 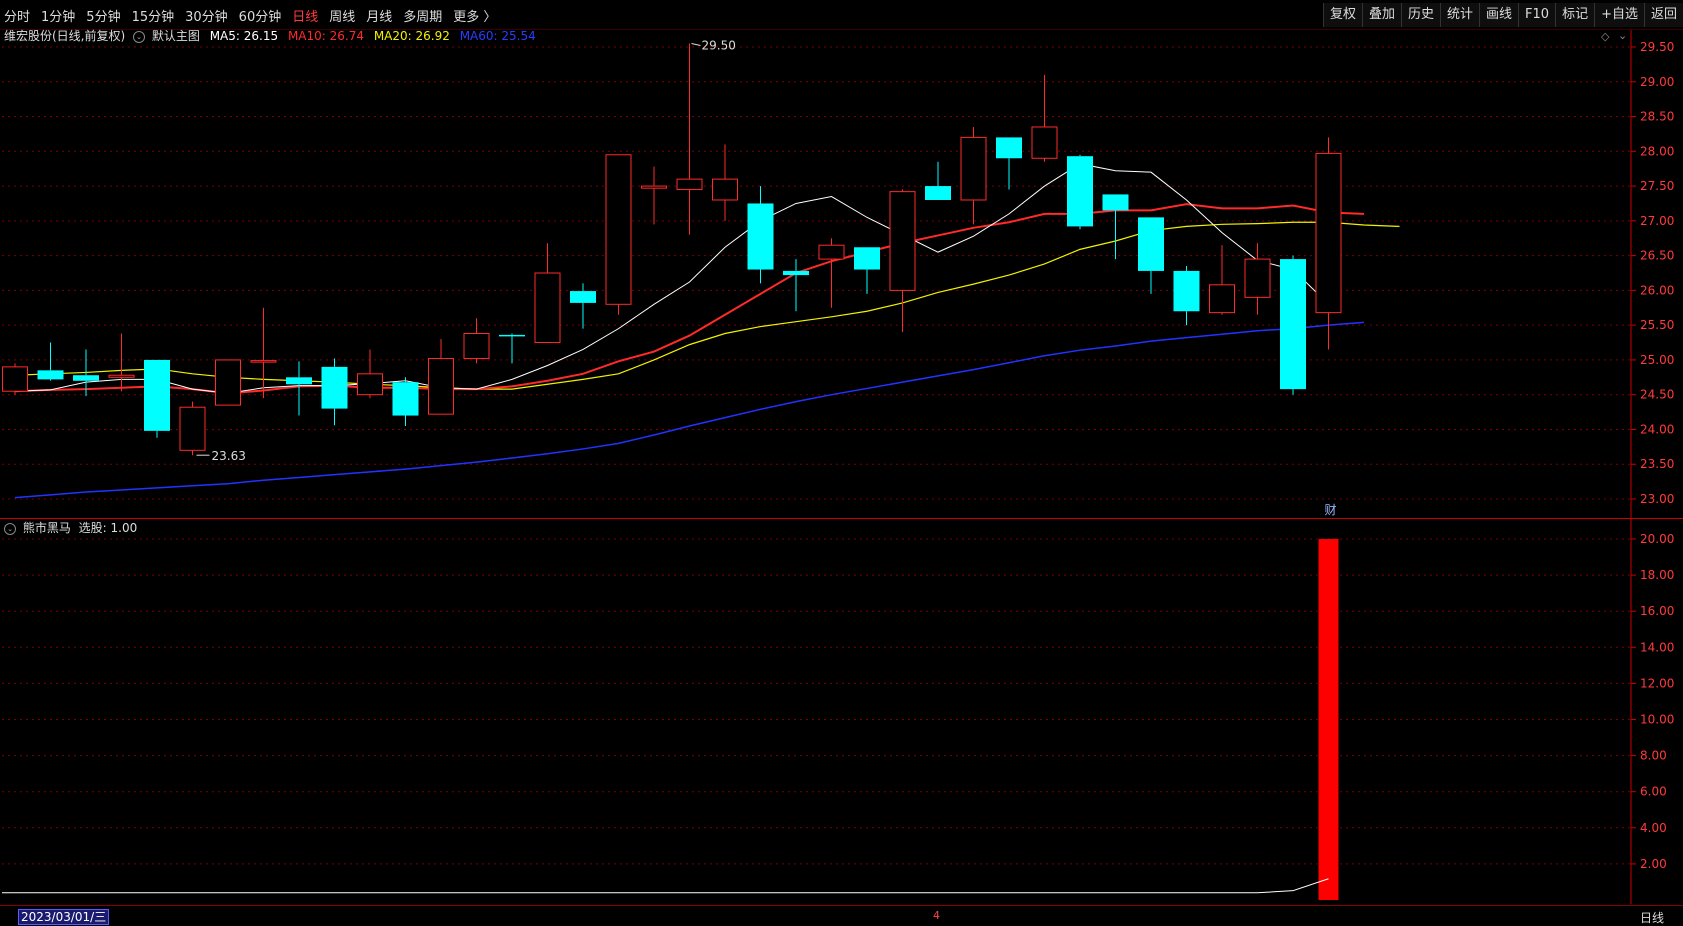 I want to click on price-tick-label: 24.50, so click(x=1657, y=395).